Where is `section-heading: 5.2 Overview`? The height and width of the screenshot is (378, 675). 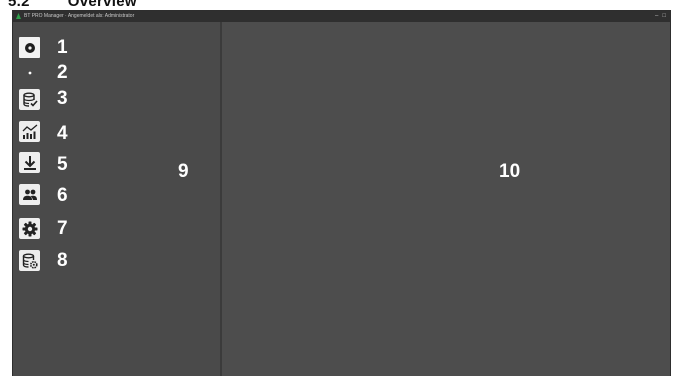
section-heading: 5.2 Overview is located at coordinates (72, 5).